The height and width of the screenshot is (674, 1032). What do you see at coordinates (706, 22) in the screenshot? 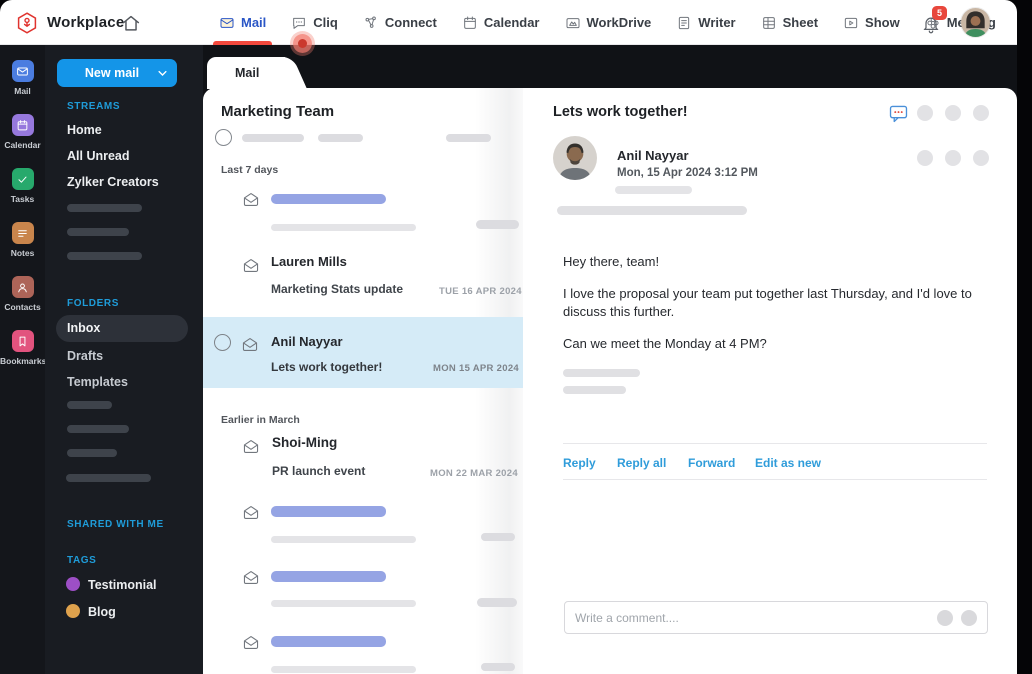
I see `nav-writer: Writer` at bounding box center [706, 22].